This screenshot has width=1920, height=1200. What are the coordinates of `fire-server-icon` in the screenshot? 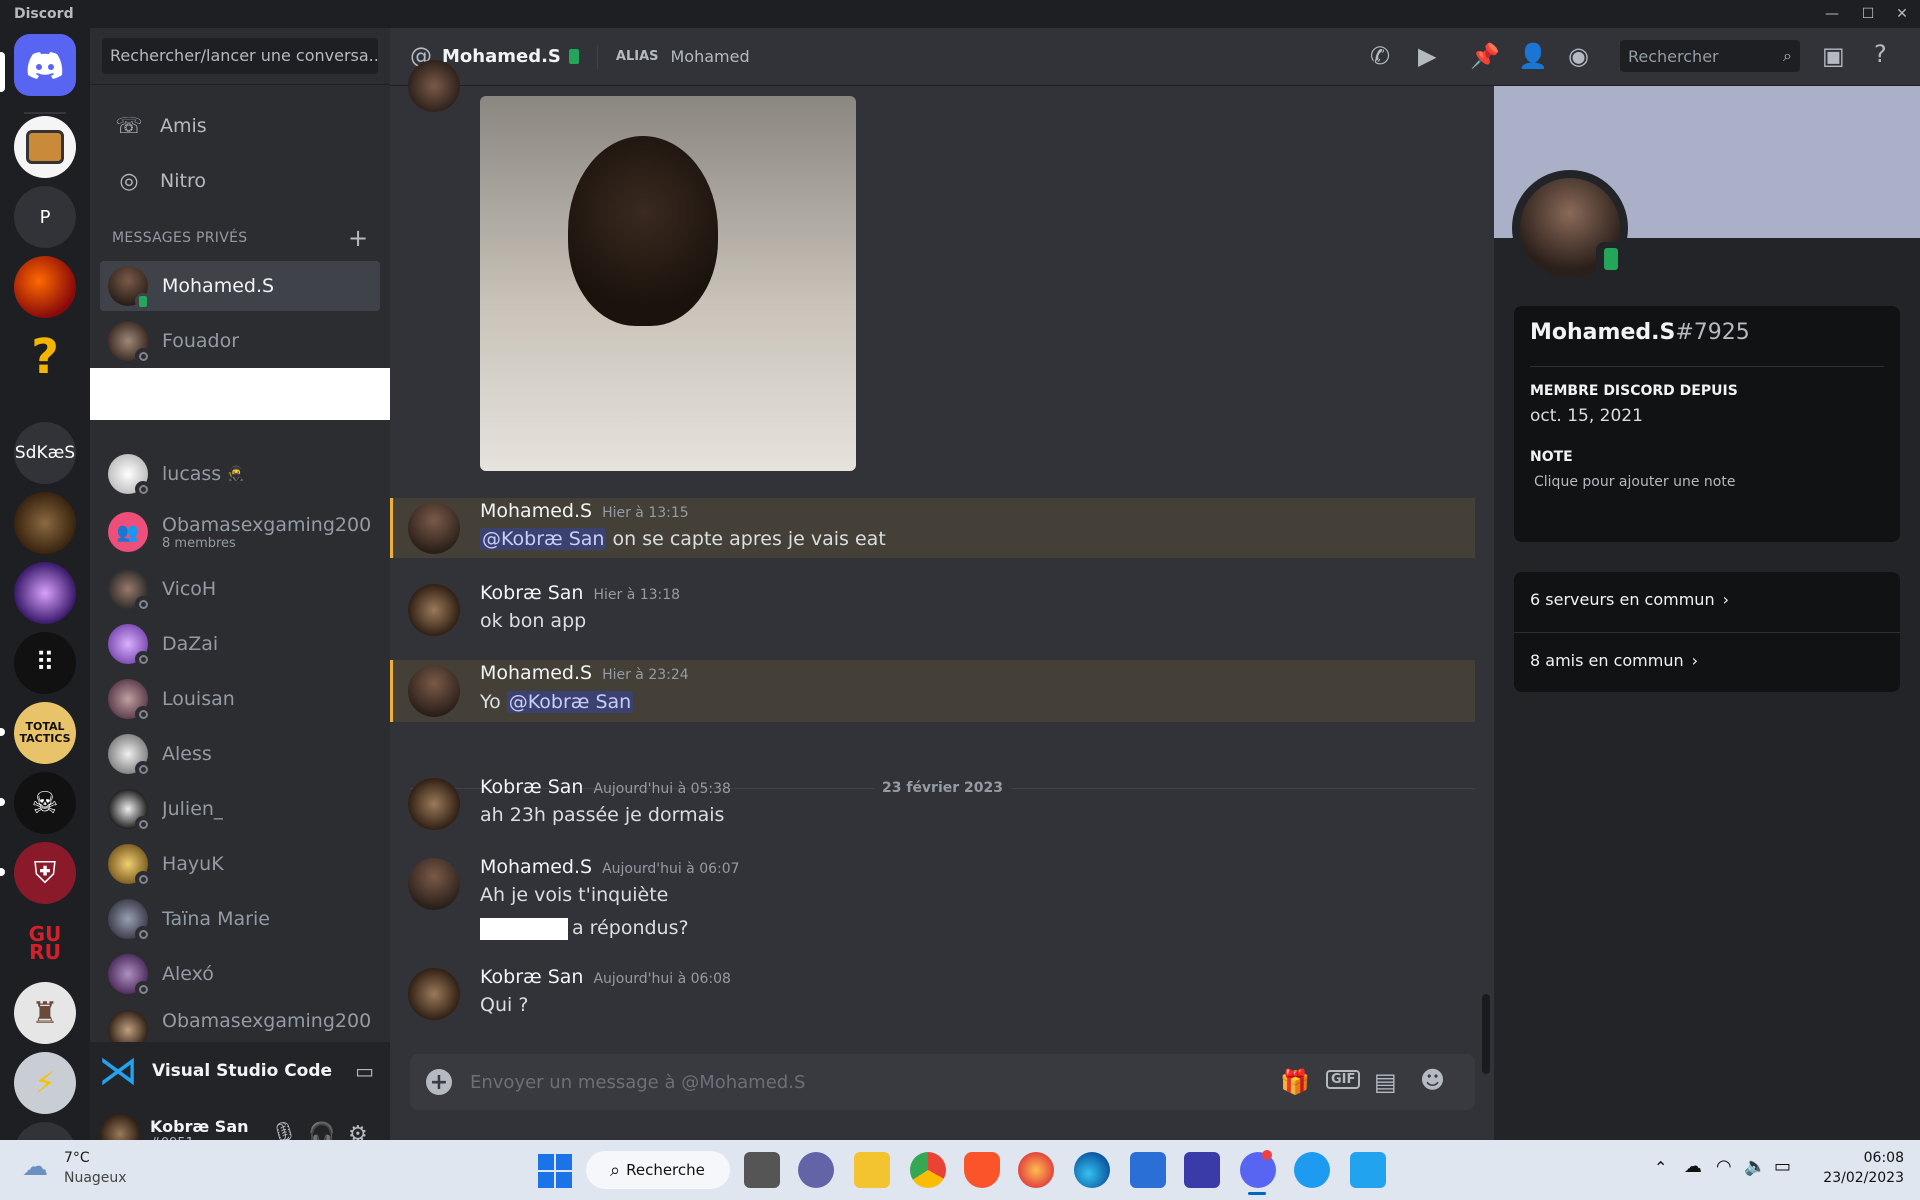 It's located at (45, 287).